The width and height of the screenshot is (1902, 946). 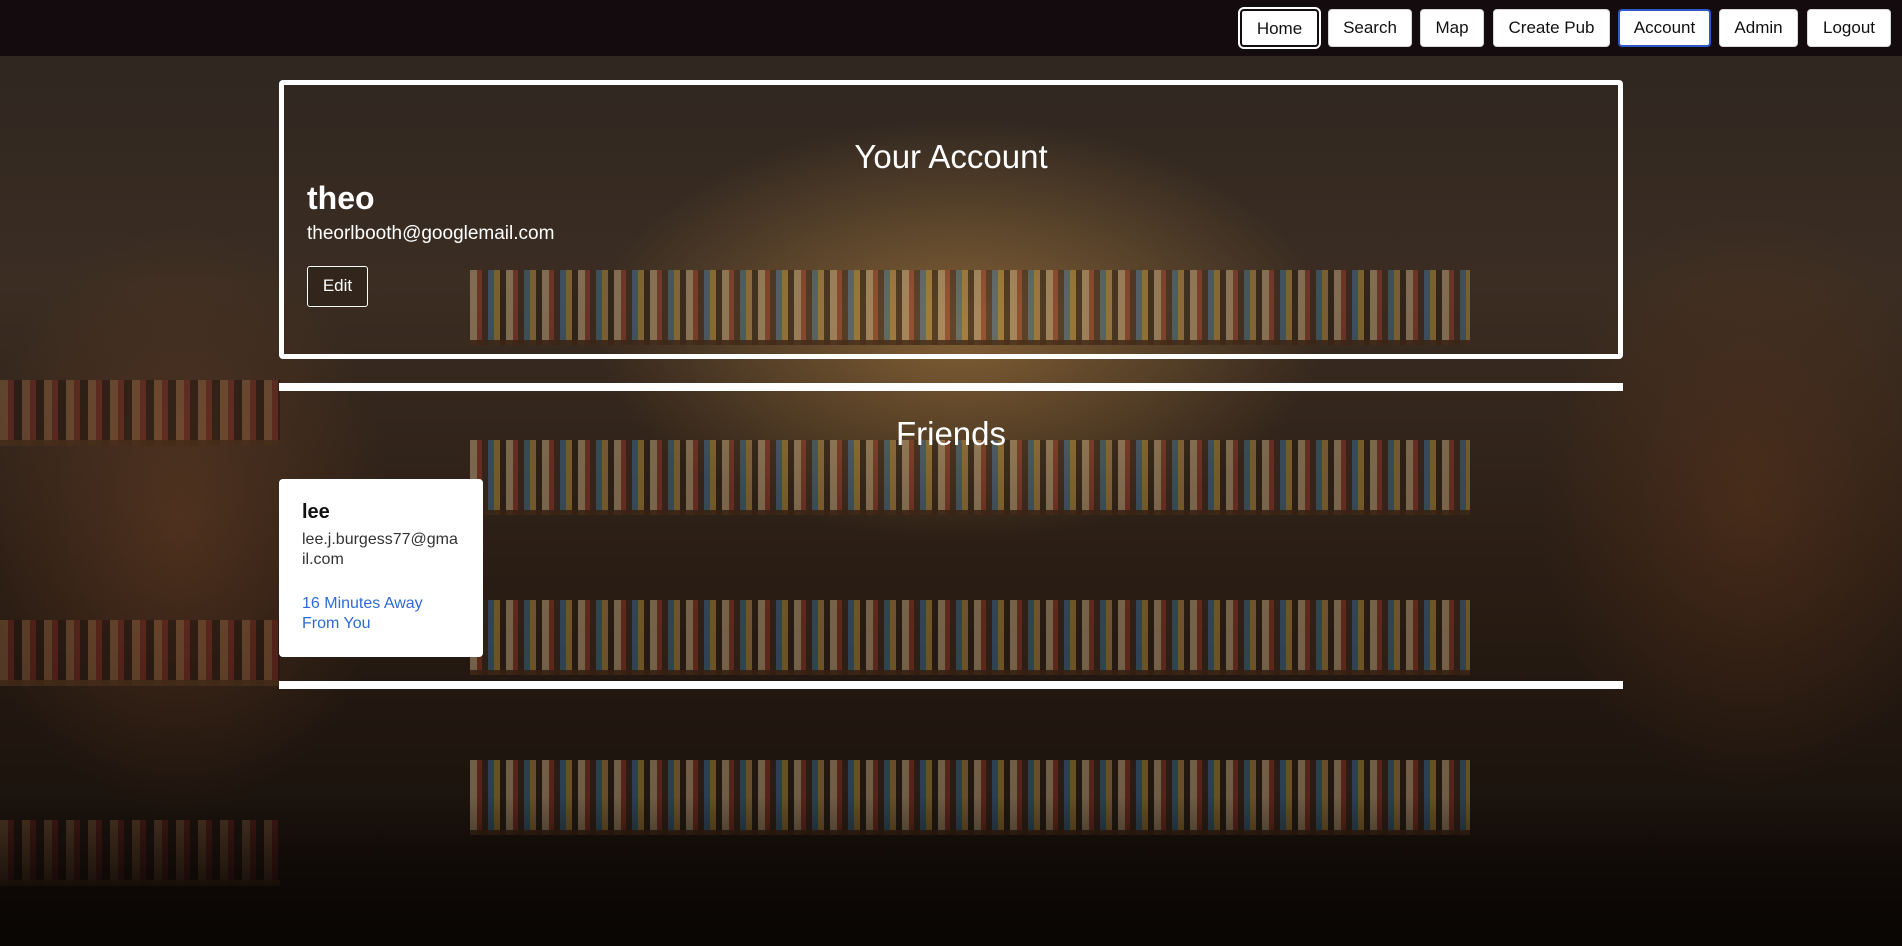 I want to click on account-username: theo, so click(x=341, y=198).